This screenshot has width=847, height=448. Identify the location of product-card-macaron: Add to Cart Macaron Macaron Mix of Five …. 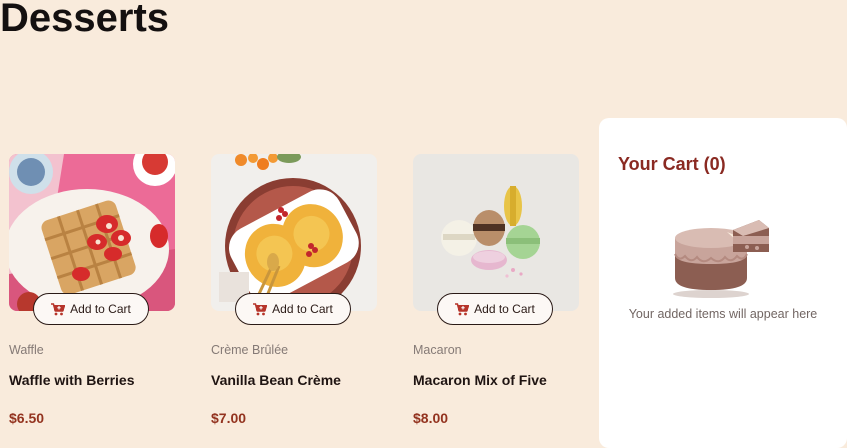
(496, 290).